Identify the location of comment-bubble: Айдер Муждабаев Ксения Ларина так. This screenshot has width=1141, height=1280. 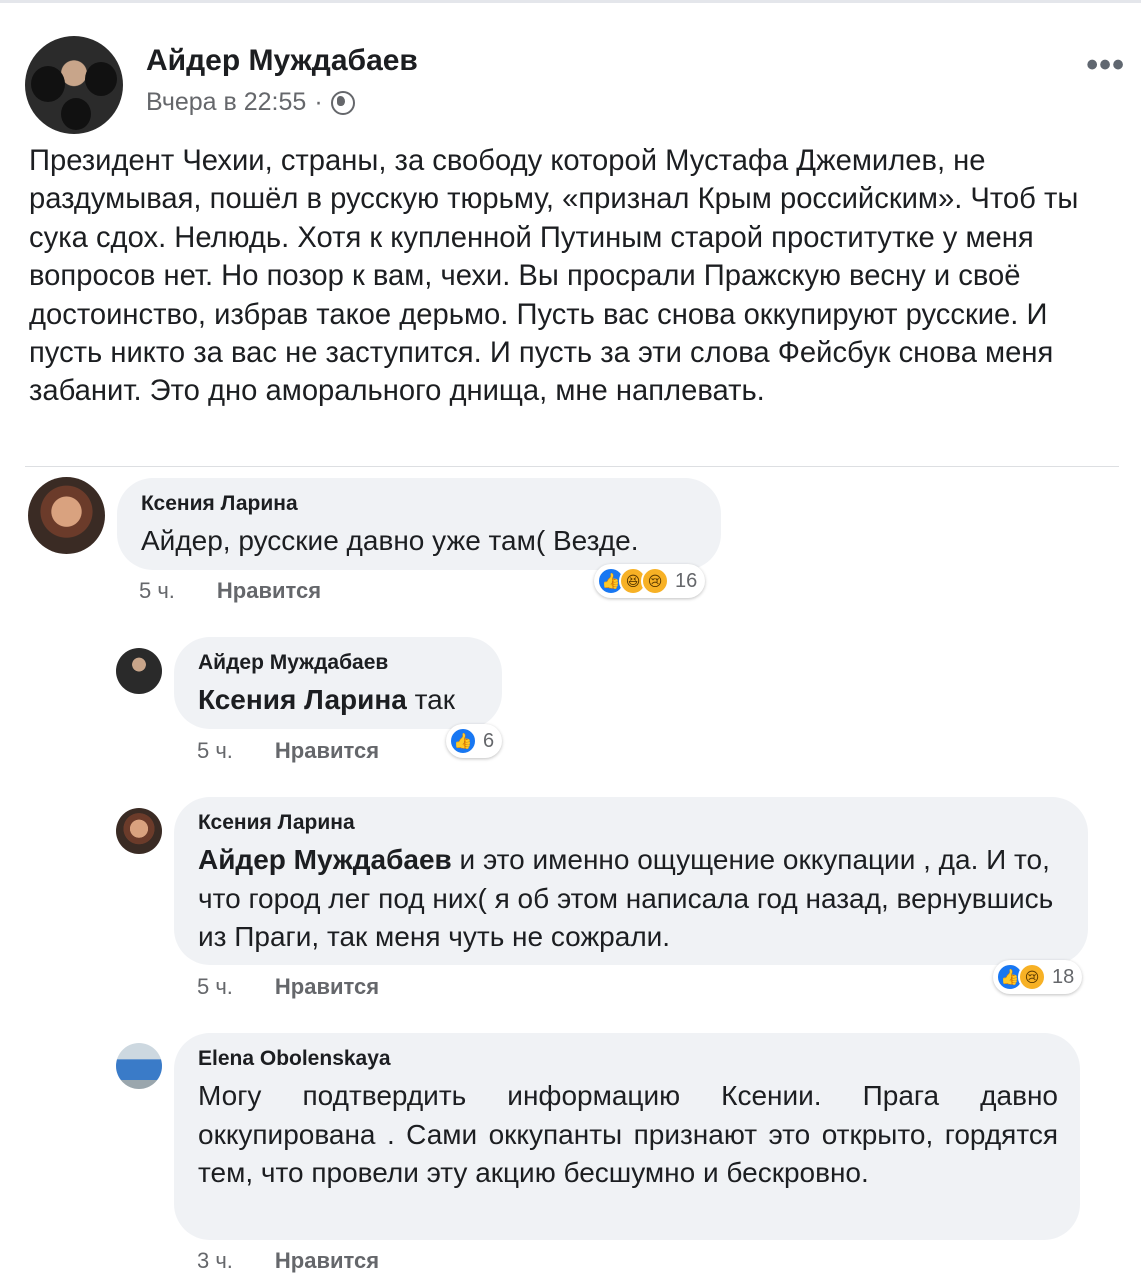
(338, 683).